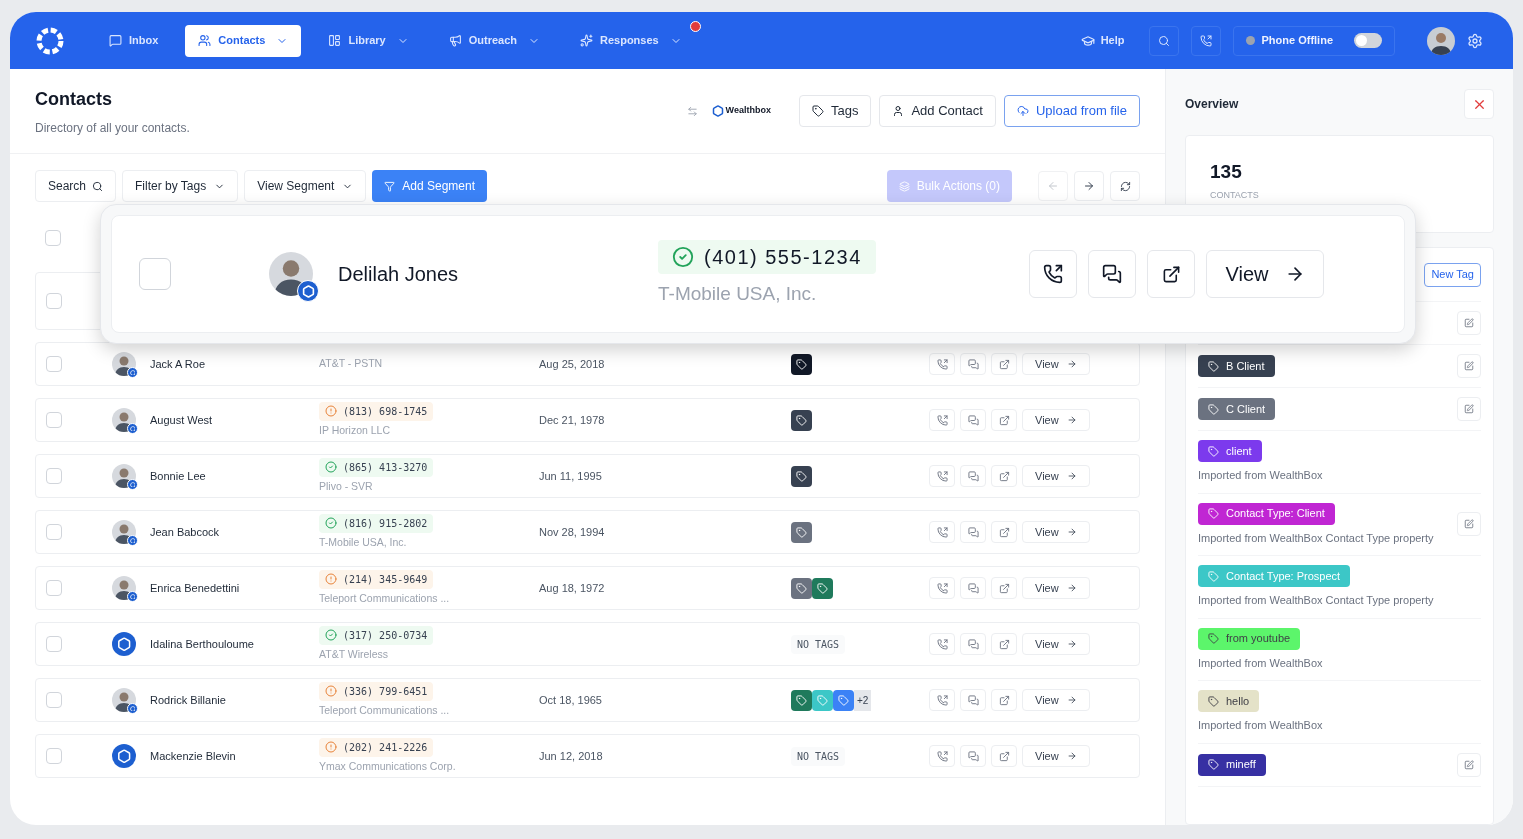  What do you see at coordinates (1171, 274) in the screenshot?
I see `open-button` at bounding box center [1171, 274].